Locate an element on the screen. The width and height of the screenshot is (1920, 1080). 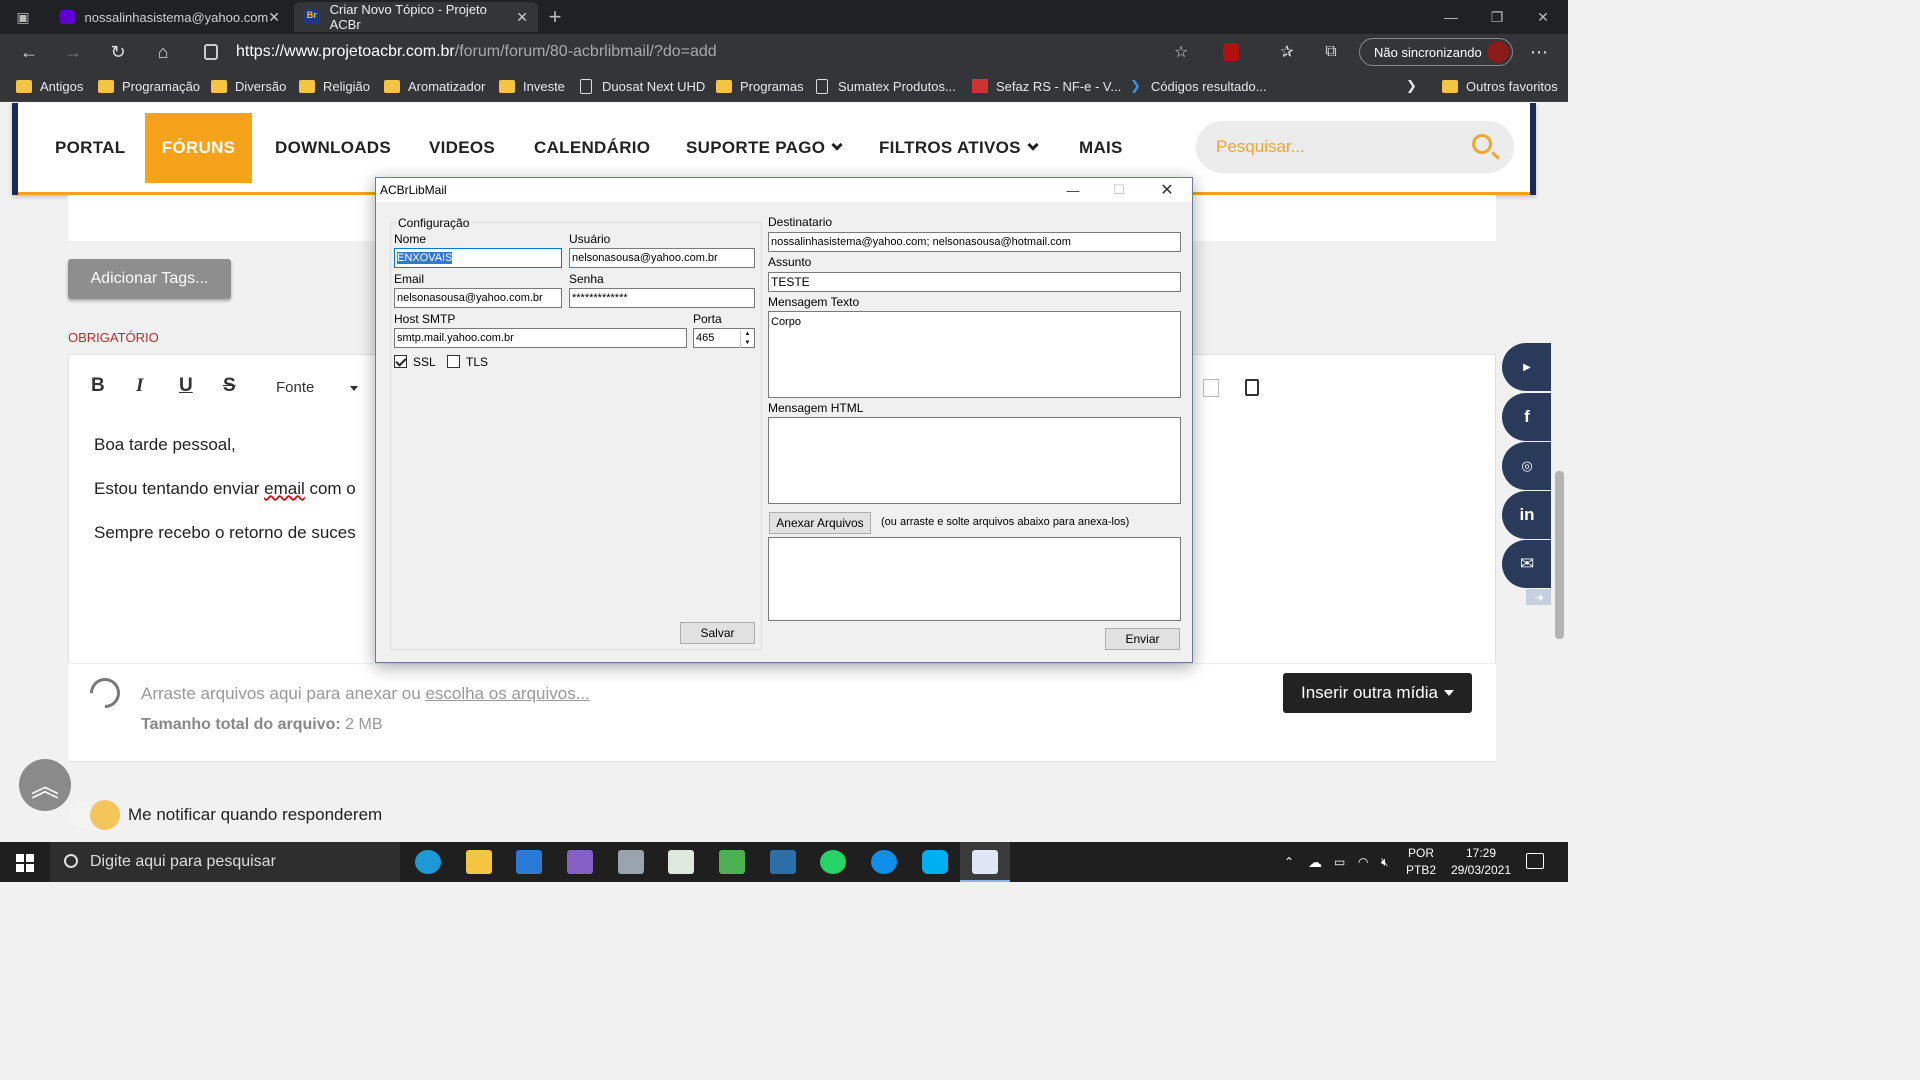
tls-checkbox is located at coordinates (453, 361).